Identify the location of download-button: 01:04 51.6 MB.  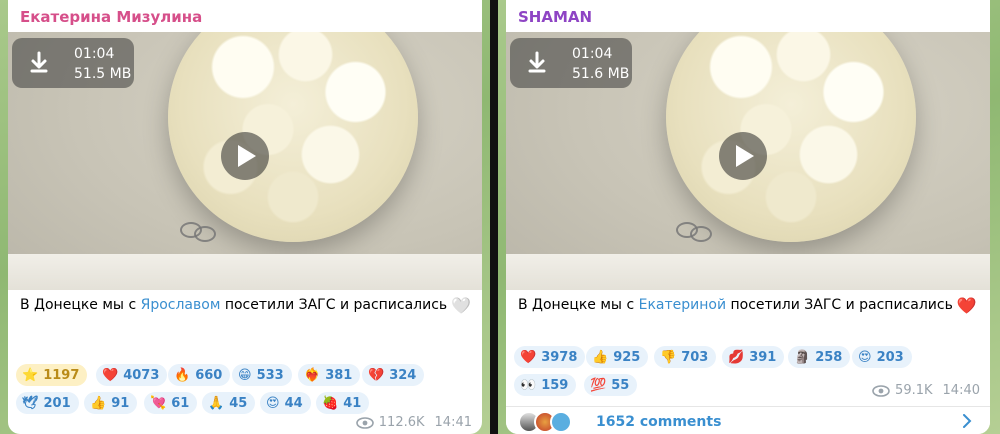
(571, 63).